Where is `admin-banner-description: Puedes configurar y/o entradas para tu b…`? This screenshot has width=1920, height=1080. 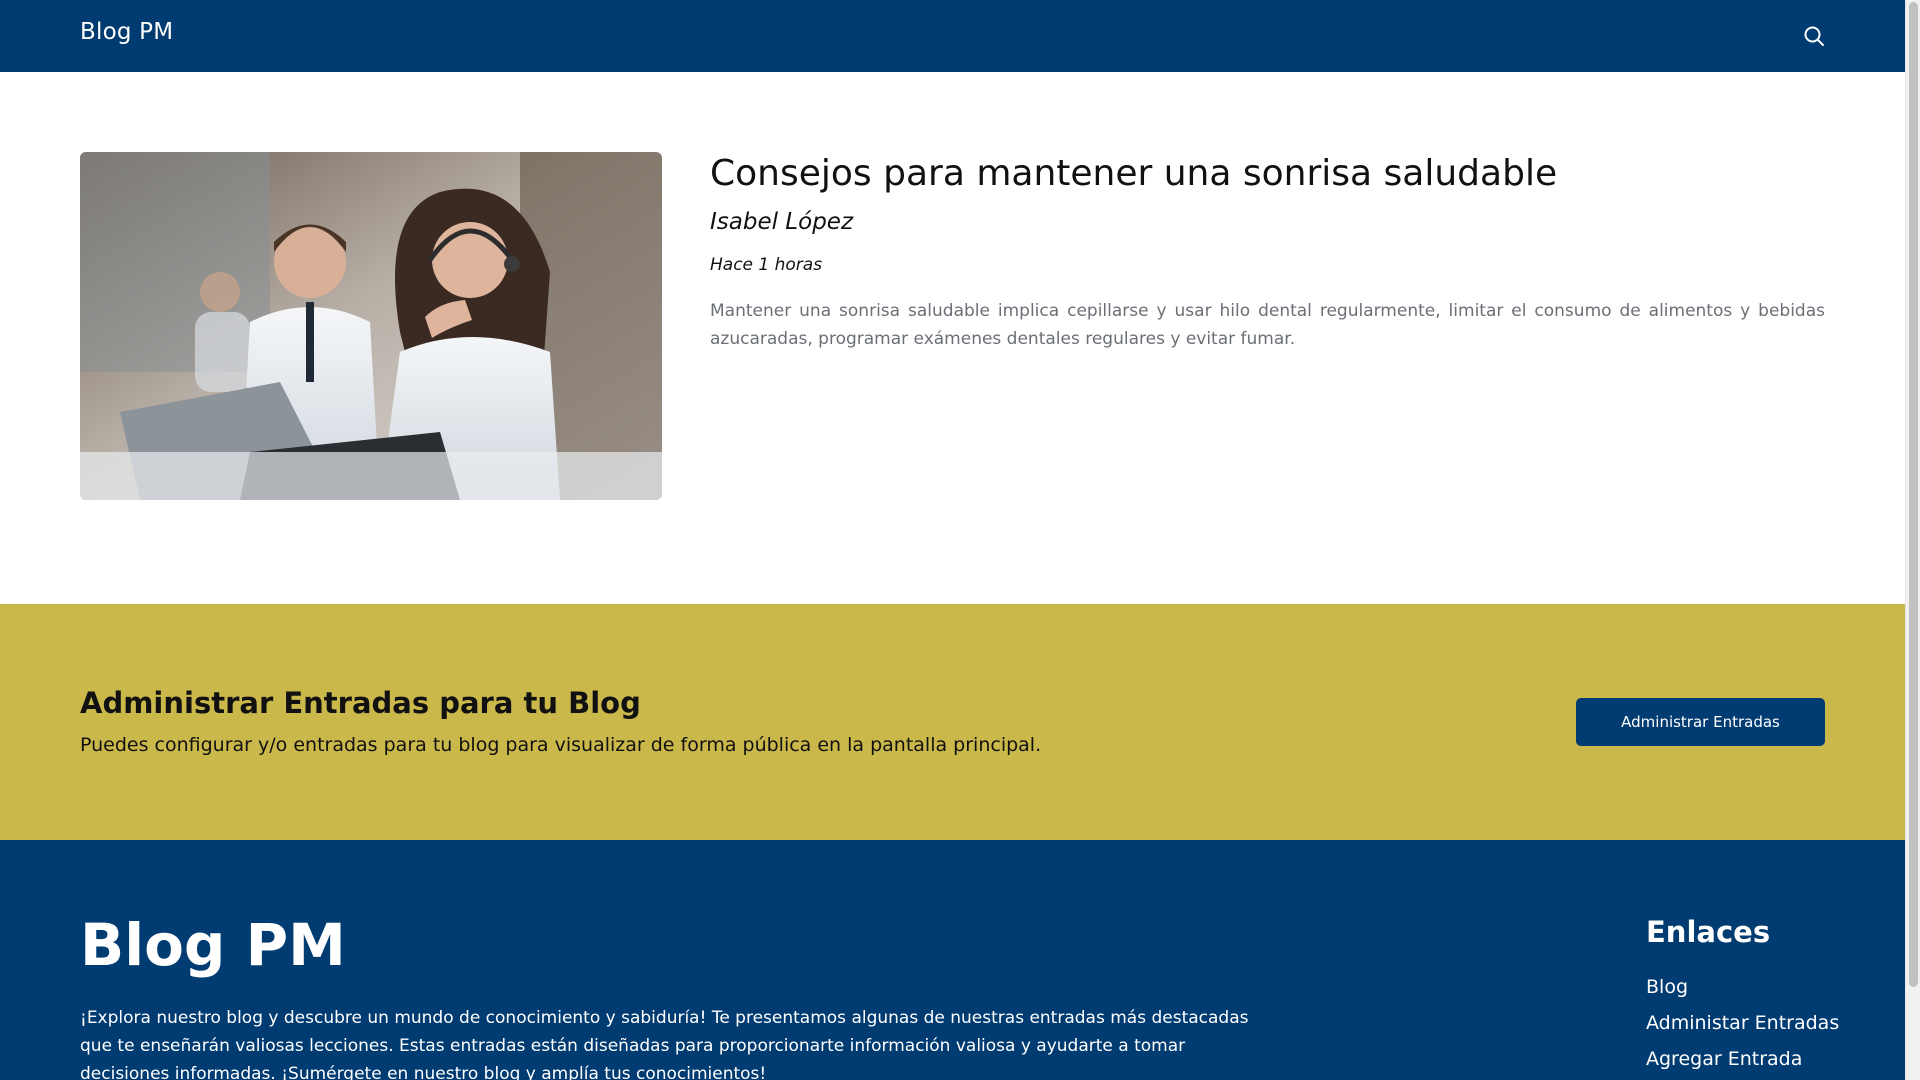
admin-banner-description: Puedes configurar y/o entradas para tu b… is located at coordinates (561, 745).